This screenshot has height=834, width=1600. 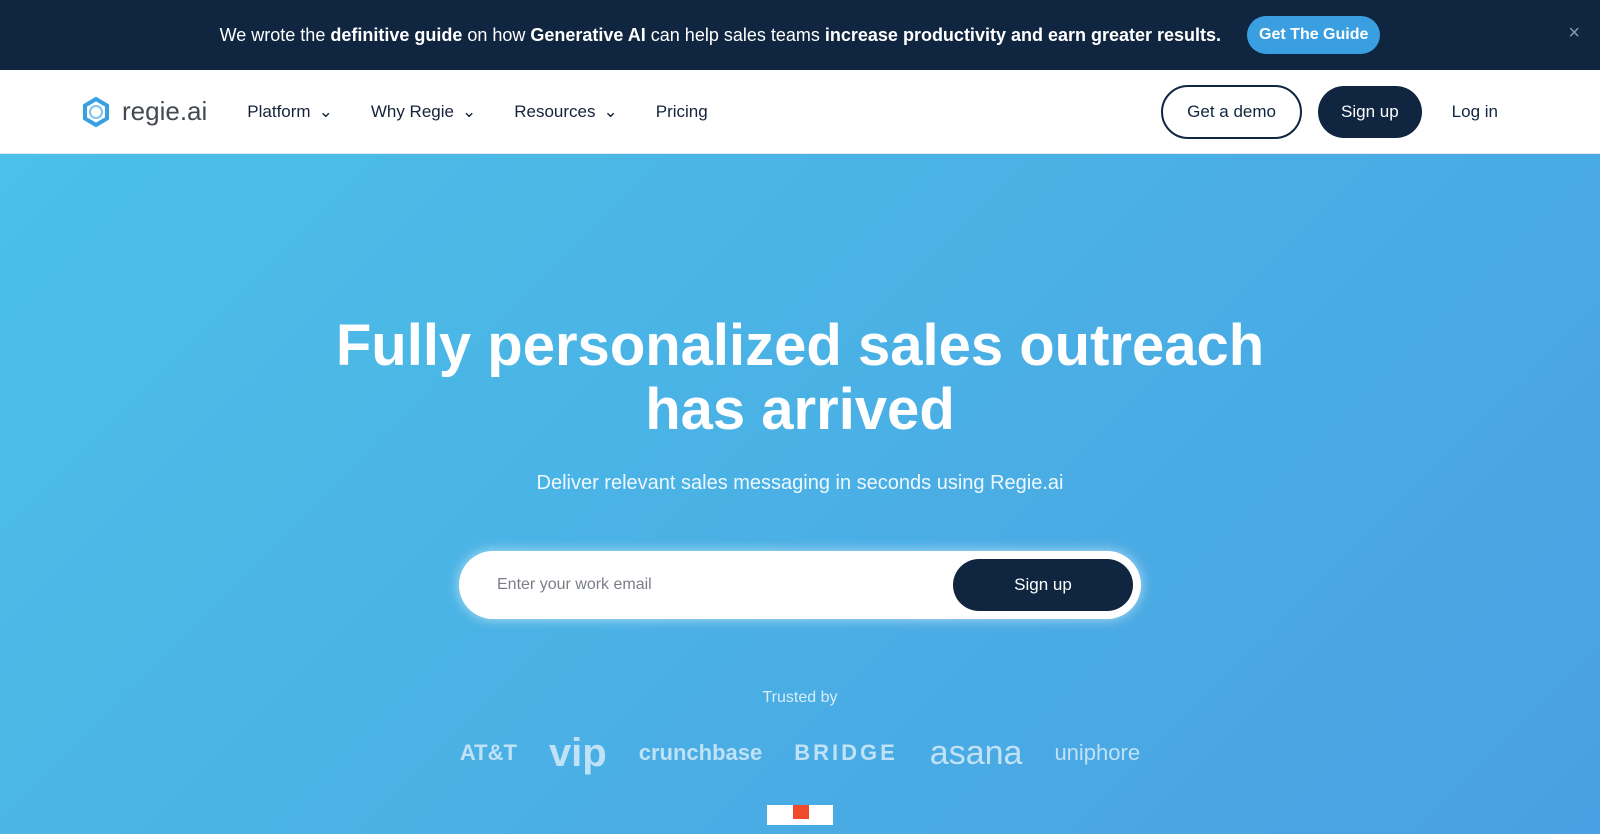 I want to click on logo: regie.ai, so click(x=143, y=112).